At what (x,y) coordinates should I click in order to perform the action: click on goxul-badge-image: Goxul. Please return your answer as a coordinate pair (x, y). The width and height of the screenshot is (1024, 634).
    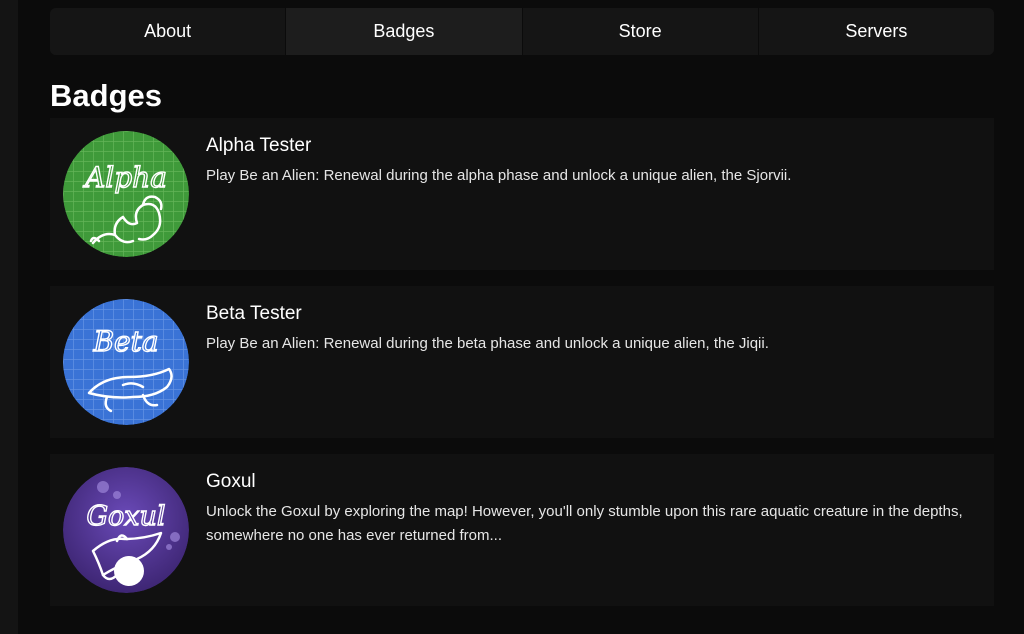
    Looking at the image, I should click on (126, 530).